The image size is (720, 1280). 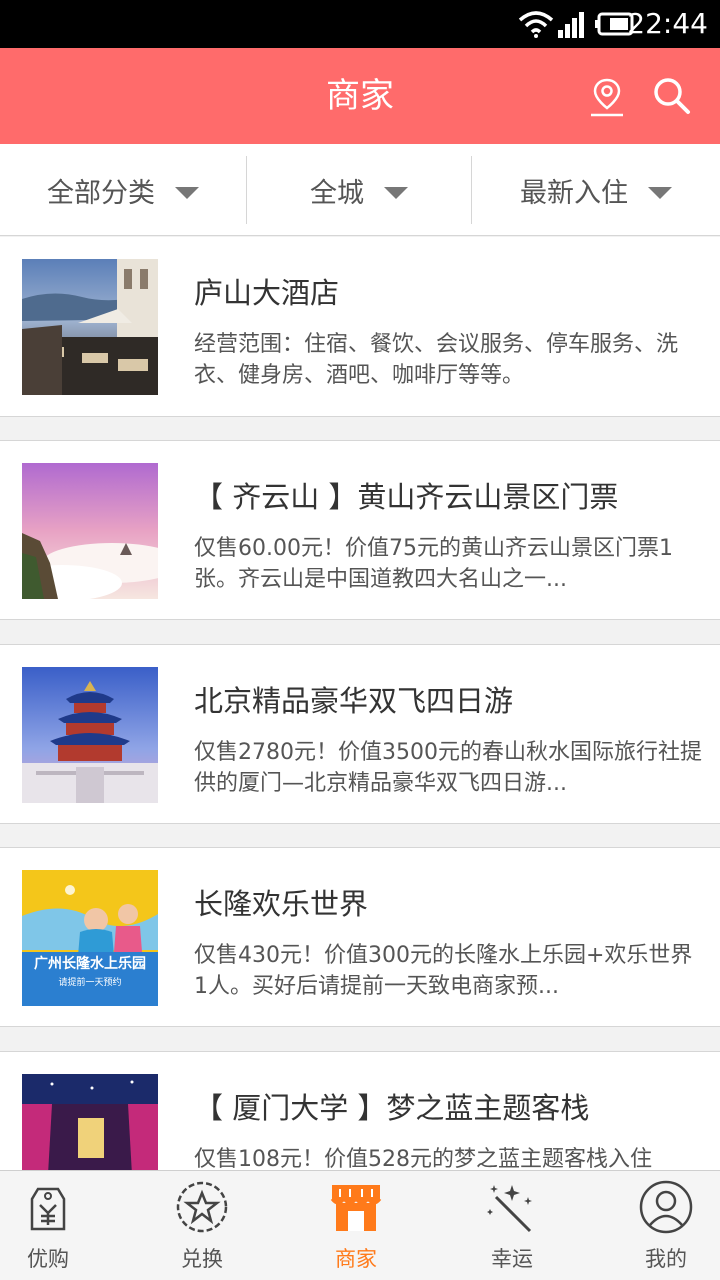 What do you see at coordinates (607, 96) in the screenshot?
I see `location-icon` at bounding box center [607, 96].